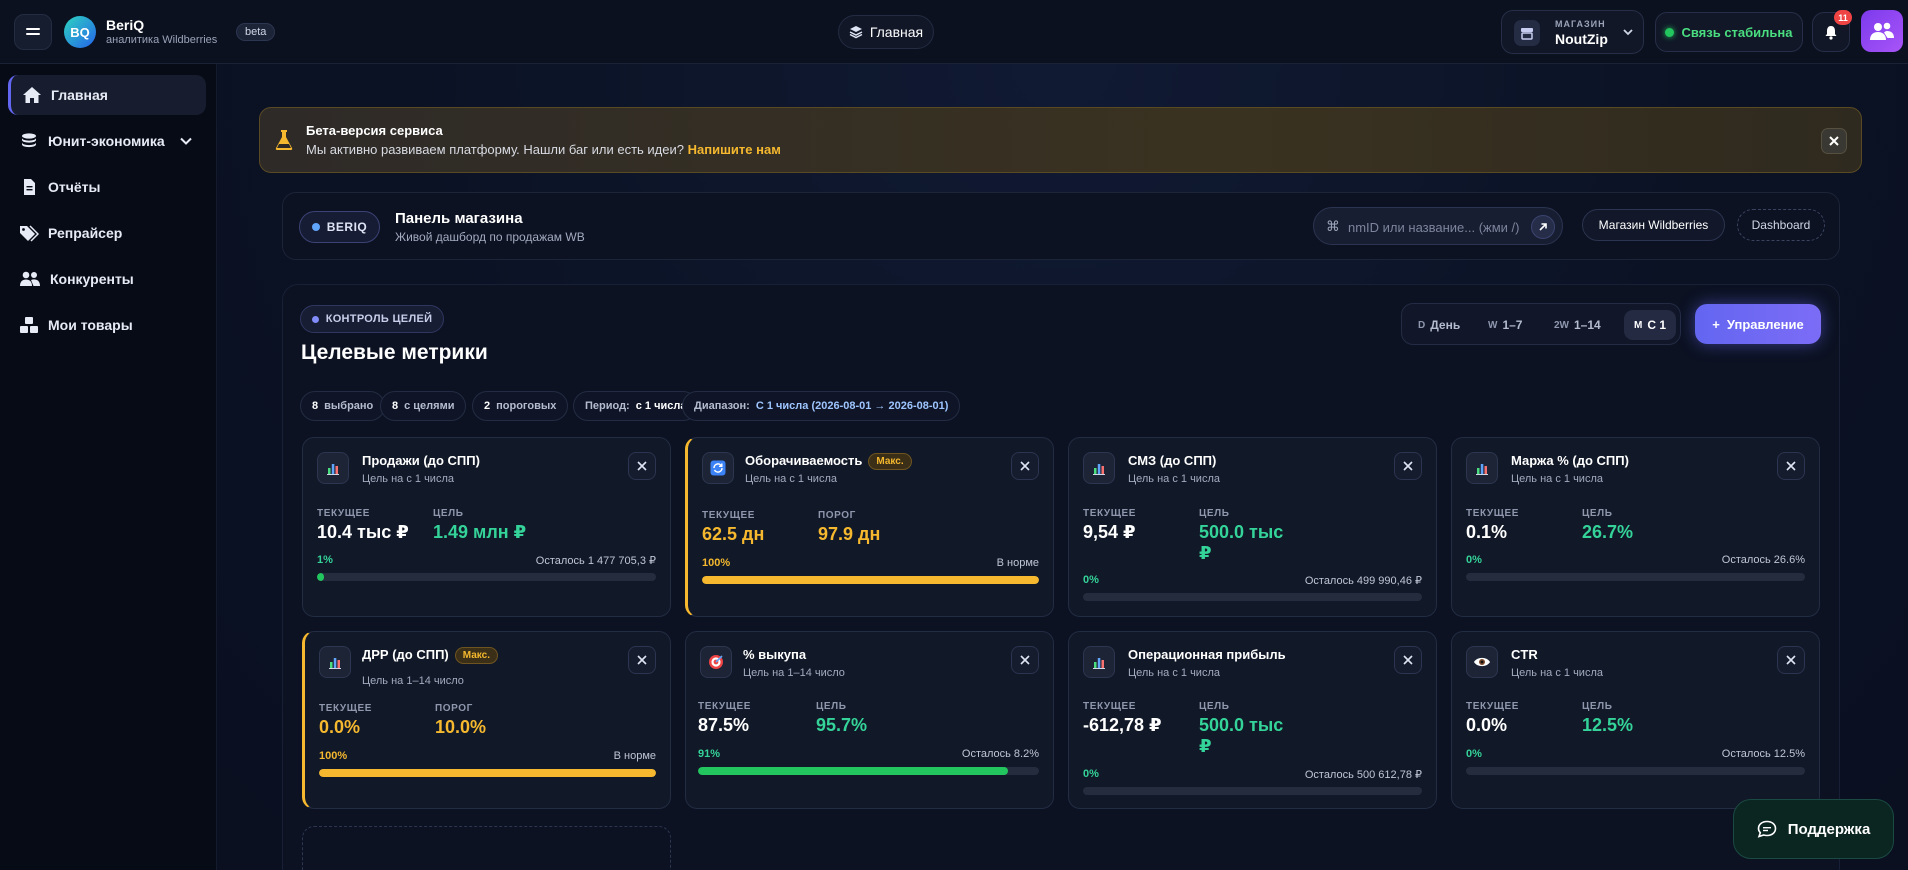 The image size is (1908, 870). What do you see at coordinates (325, 560) in the screenshot?
I see `progress-percent: 1%` at bounding box center [325, 560].